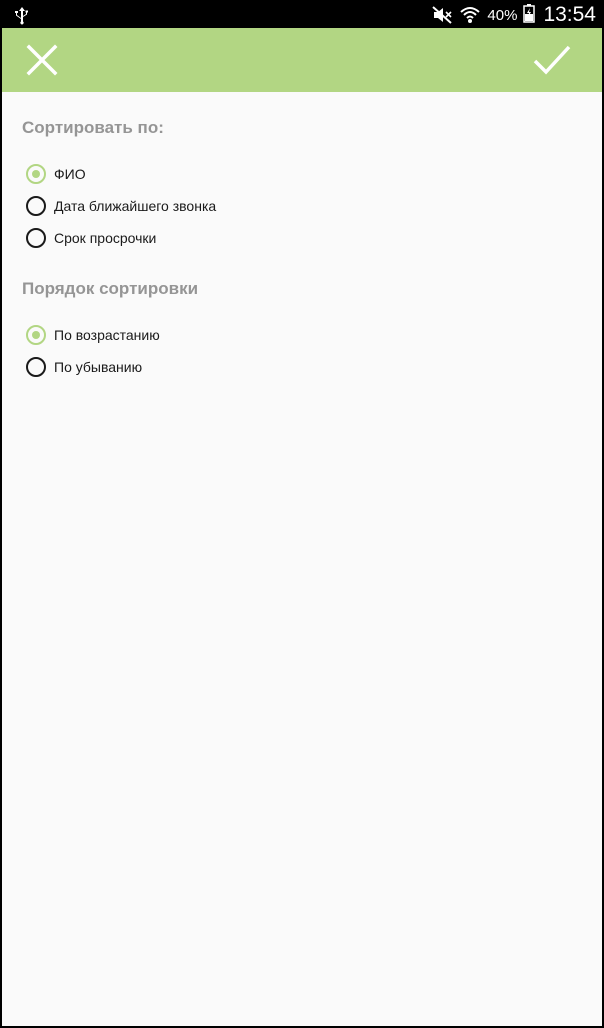 Image resolution: width=604 pixels, height=1028 pixels. I want to click on sort-by-title: Сортировать по:, so click(93, 127).